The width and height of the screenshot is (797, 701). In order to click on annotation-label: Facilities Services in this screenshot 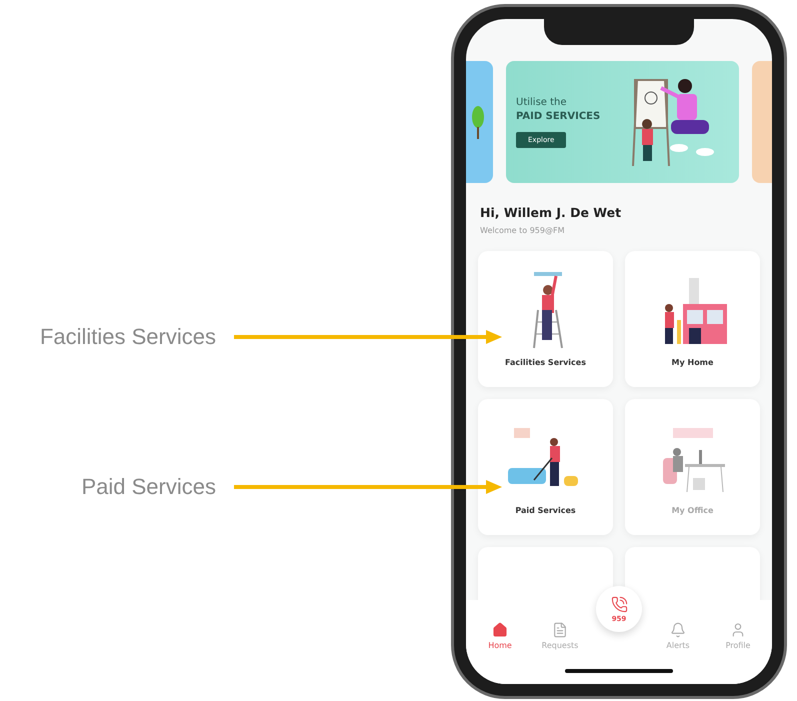, I will do `click(127, 337)`.